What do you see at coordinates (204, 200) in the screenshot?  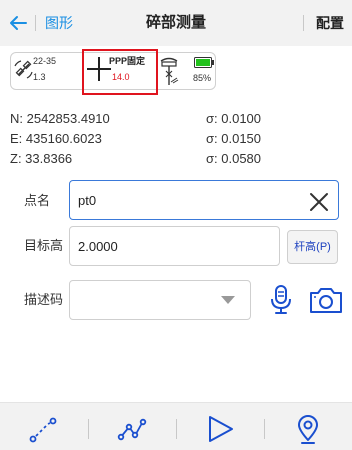 I see `point-name-input: pt0` at bounding box center [204, 200].